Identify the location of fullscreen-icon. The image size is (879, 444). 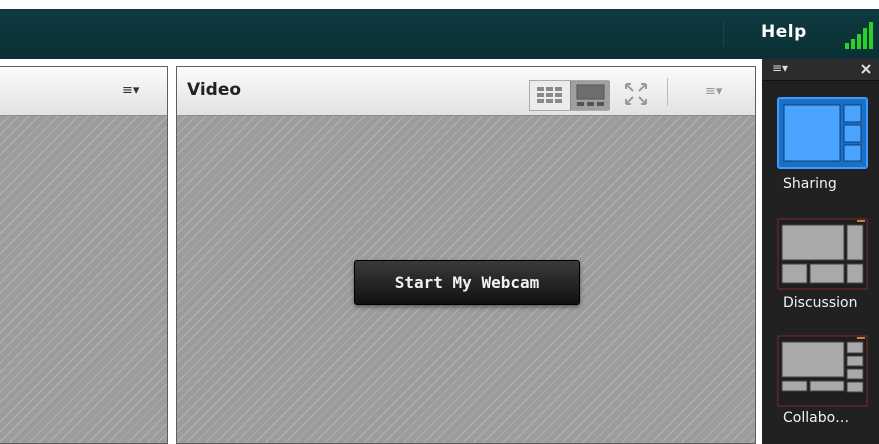
(636, 94).